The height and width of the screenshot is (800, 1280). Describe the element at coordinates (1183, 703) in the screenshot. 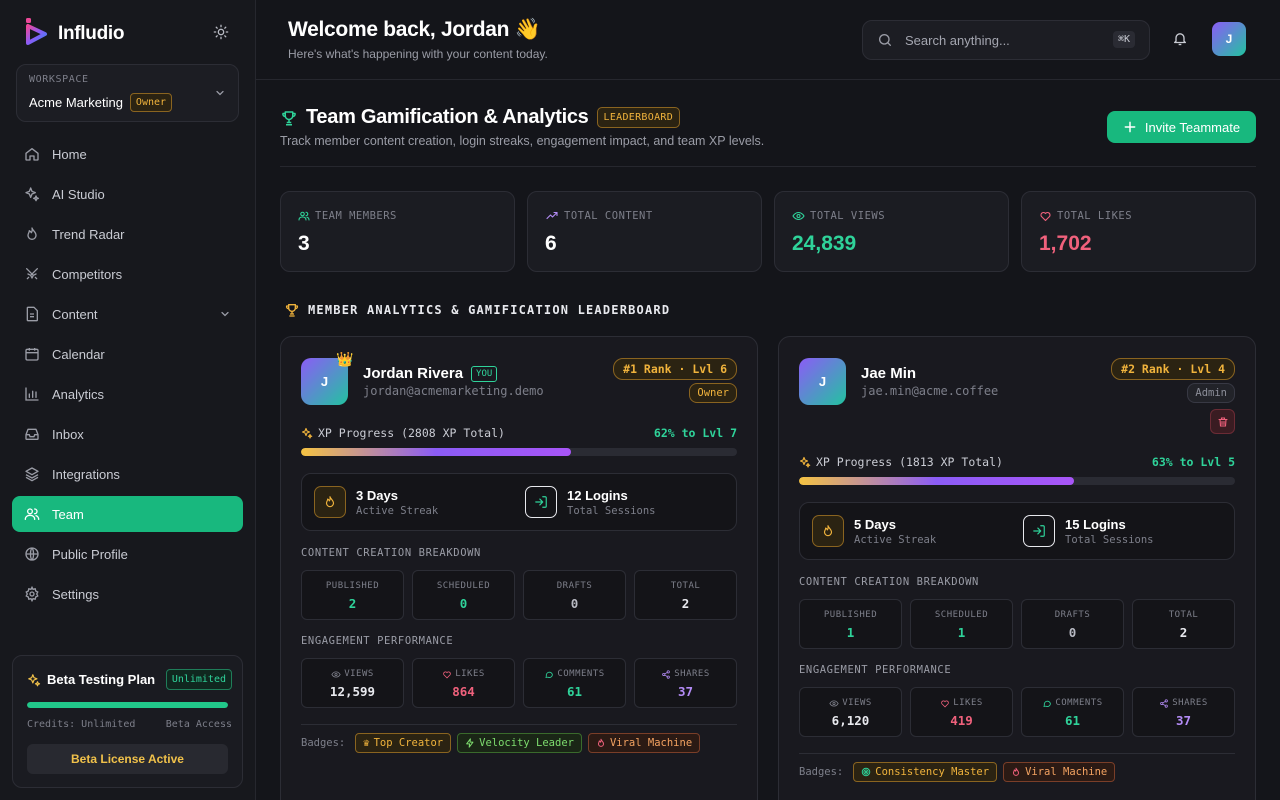

I see `box-label: SHARES` at that location.